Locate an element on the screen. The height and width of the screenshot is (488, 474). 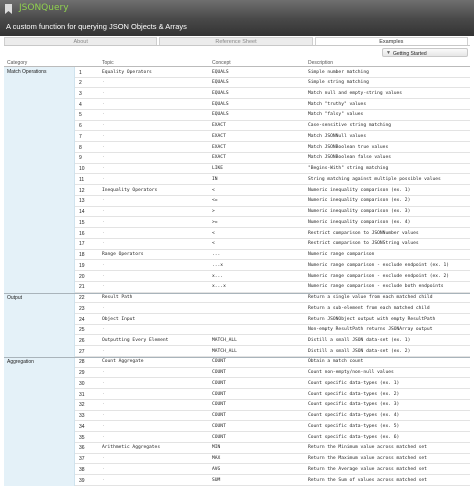
header-description: Description is located at coordinates (321, 63).